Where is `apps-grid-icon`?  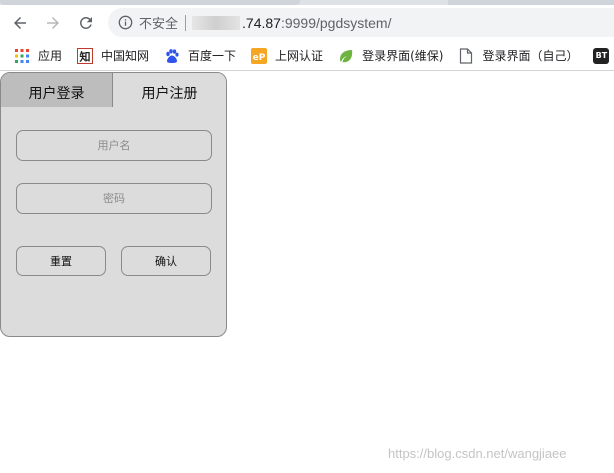
apps-grid-icon is located at coordinates (22, 56).